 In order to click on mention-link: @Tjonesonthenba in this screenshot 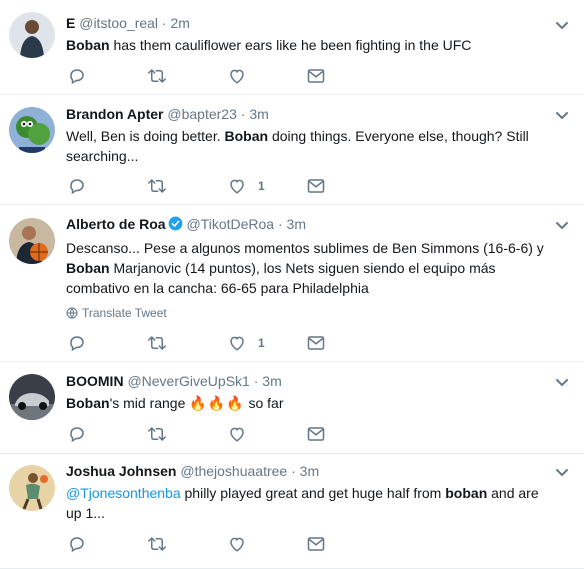, I will do `click(123, 493)`.